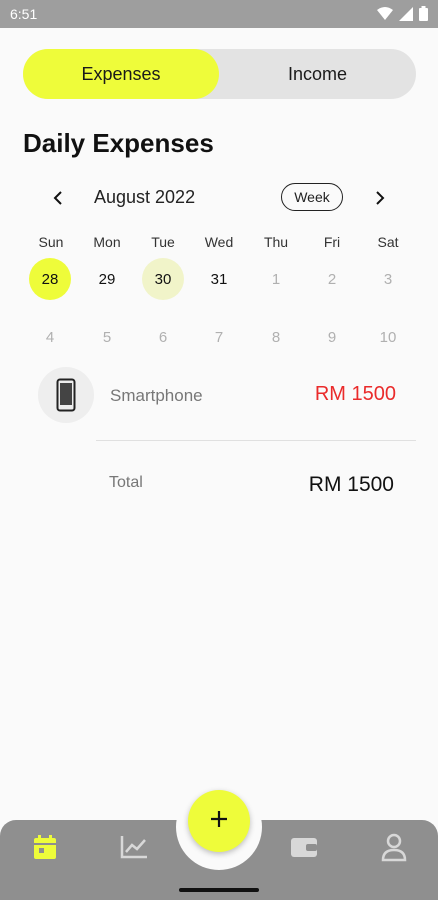  Describe the element at coordinates (219, 242) in the screenshot. I see `weekday-label: Wed` at that location.